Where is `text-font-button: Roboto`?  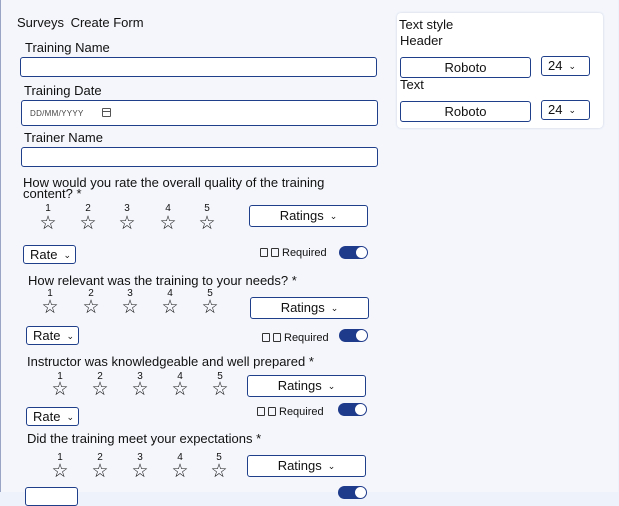 text-font-button: Roboto is located at coordinates (465, 111).